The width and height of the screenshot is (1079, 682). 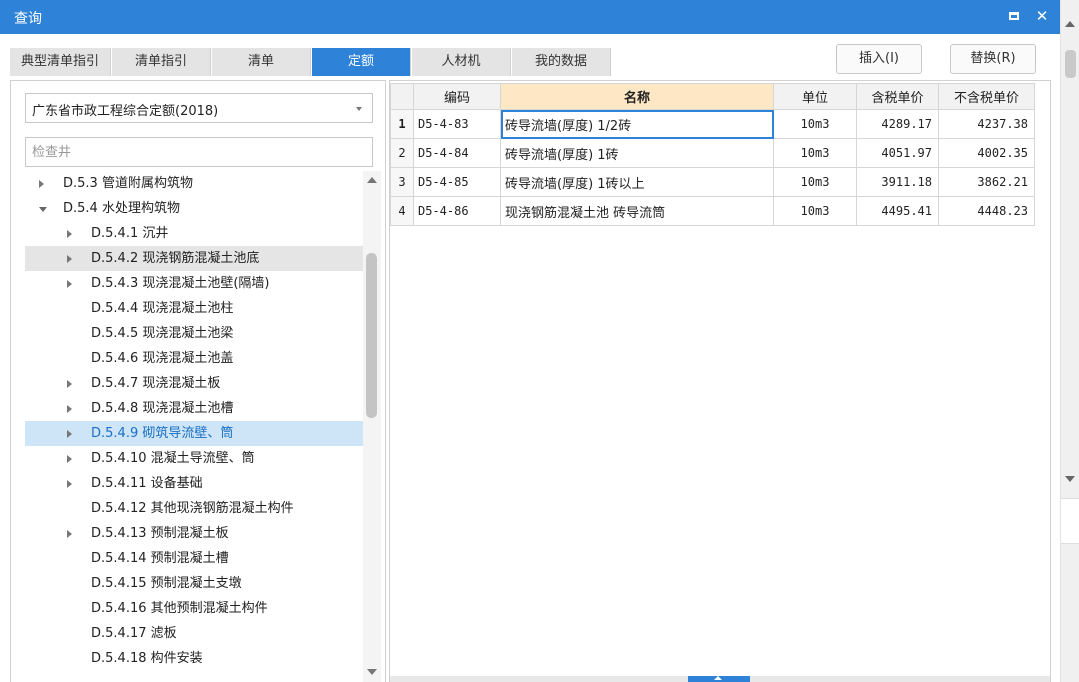 I want to click on tree-item: D.5.4.9 砌筑导流壁、筒, so click(x=194, y=433).